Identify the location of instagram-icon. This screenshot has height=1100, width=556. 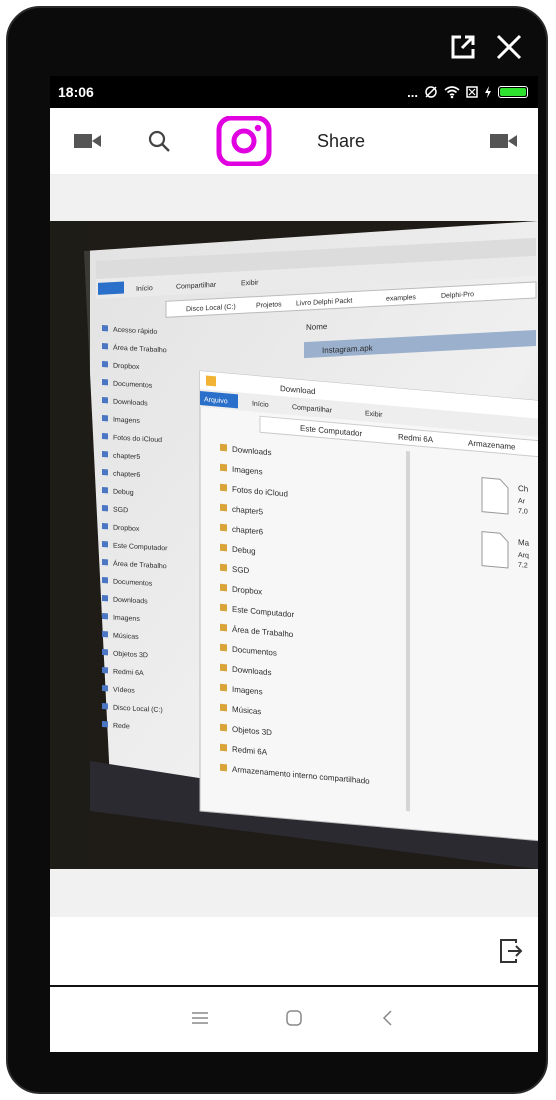
(244, 141).